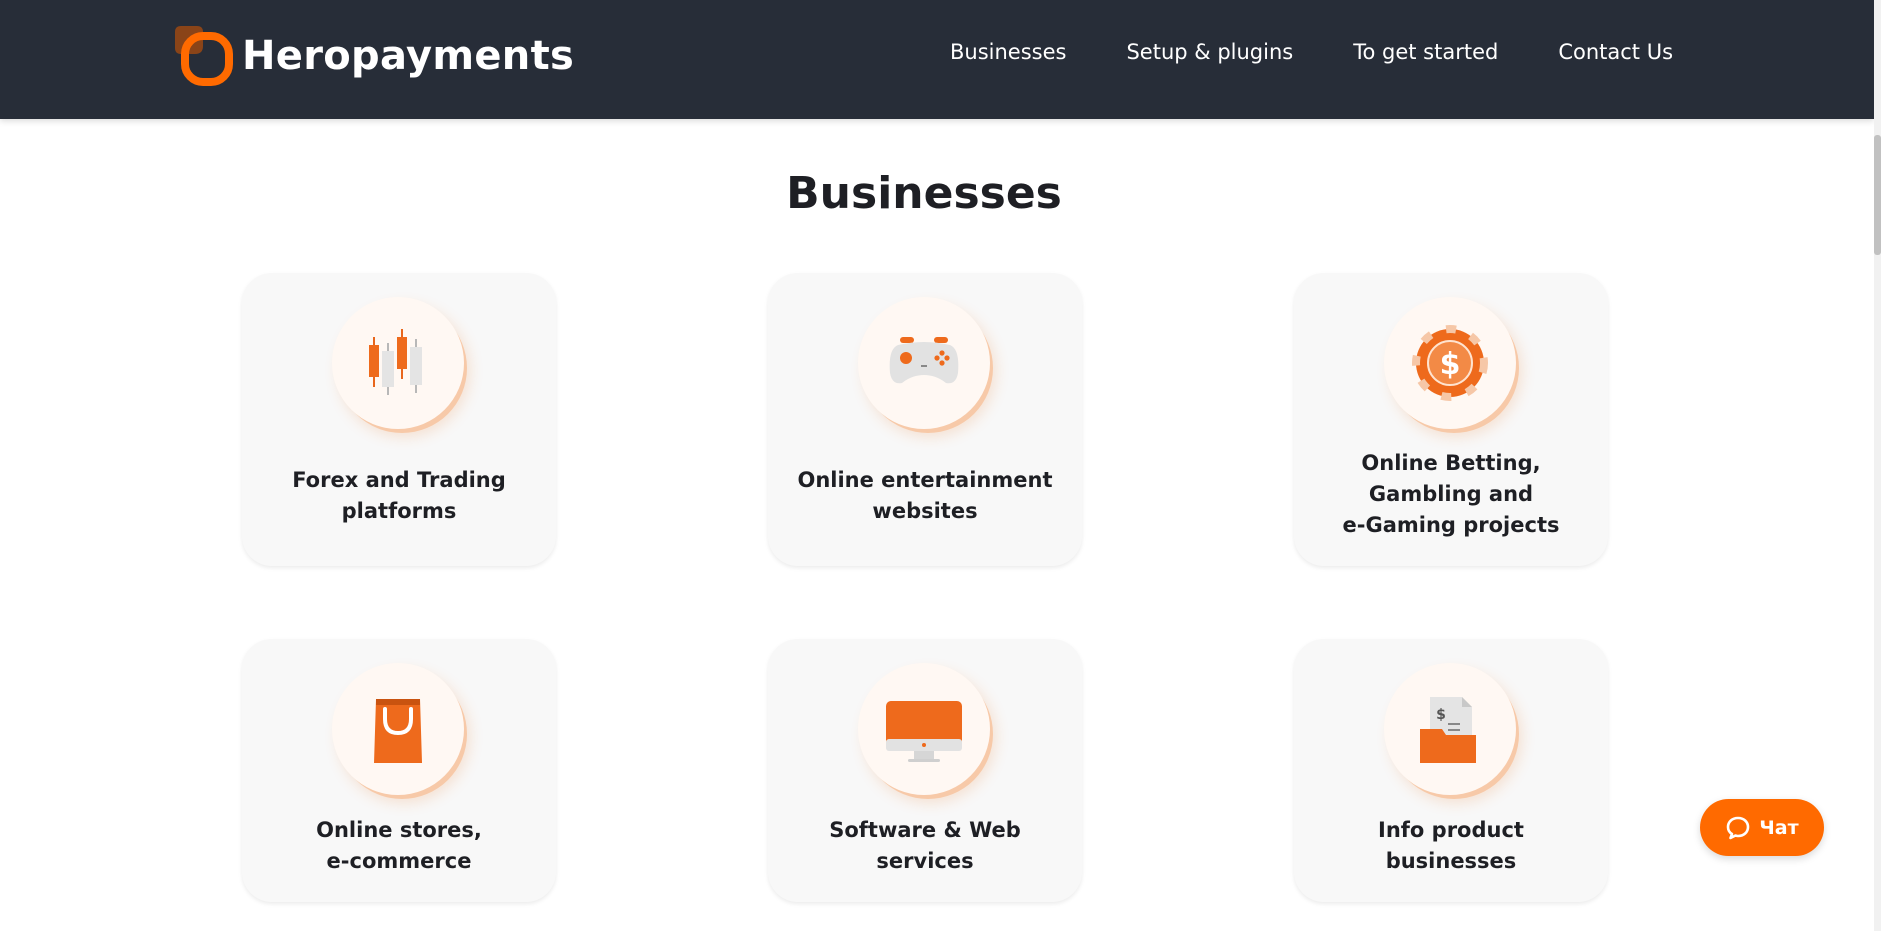 The image size is (1881, 931). I want to click on casino-chip-icon: $, so click(1450, 363).